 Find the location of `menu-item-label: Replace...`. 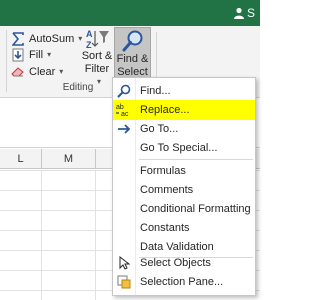

menu-item-label: Replace... is located at coordinates (165, 110).